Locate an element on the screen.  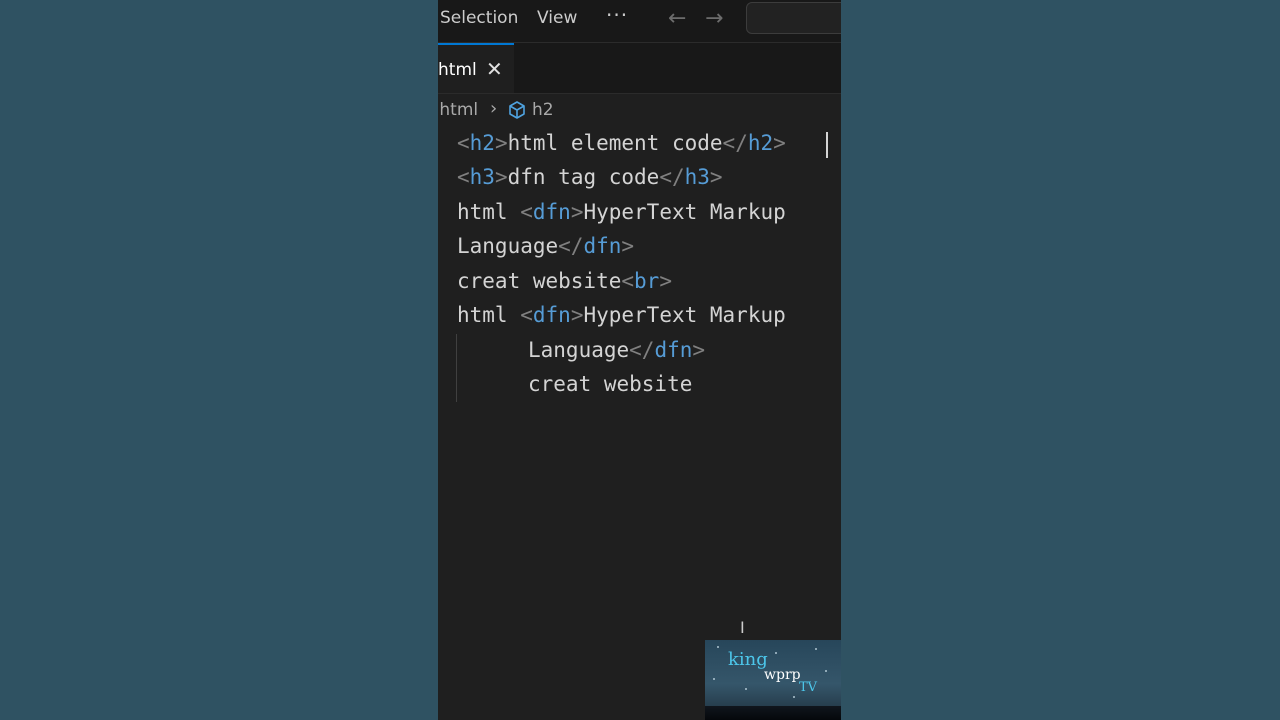
command-center-search is located at coordinates (793, 18).